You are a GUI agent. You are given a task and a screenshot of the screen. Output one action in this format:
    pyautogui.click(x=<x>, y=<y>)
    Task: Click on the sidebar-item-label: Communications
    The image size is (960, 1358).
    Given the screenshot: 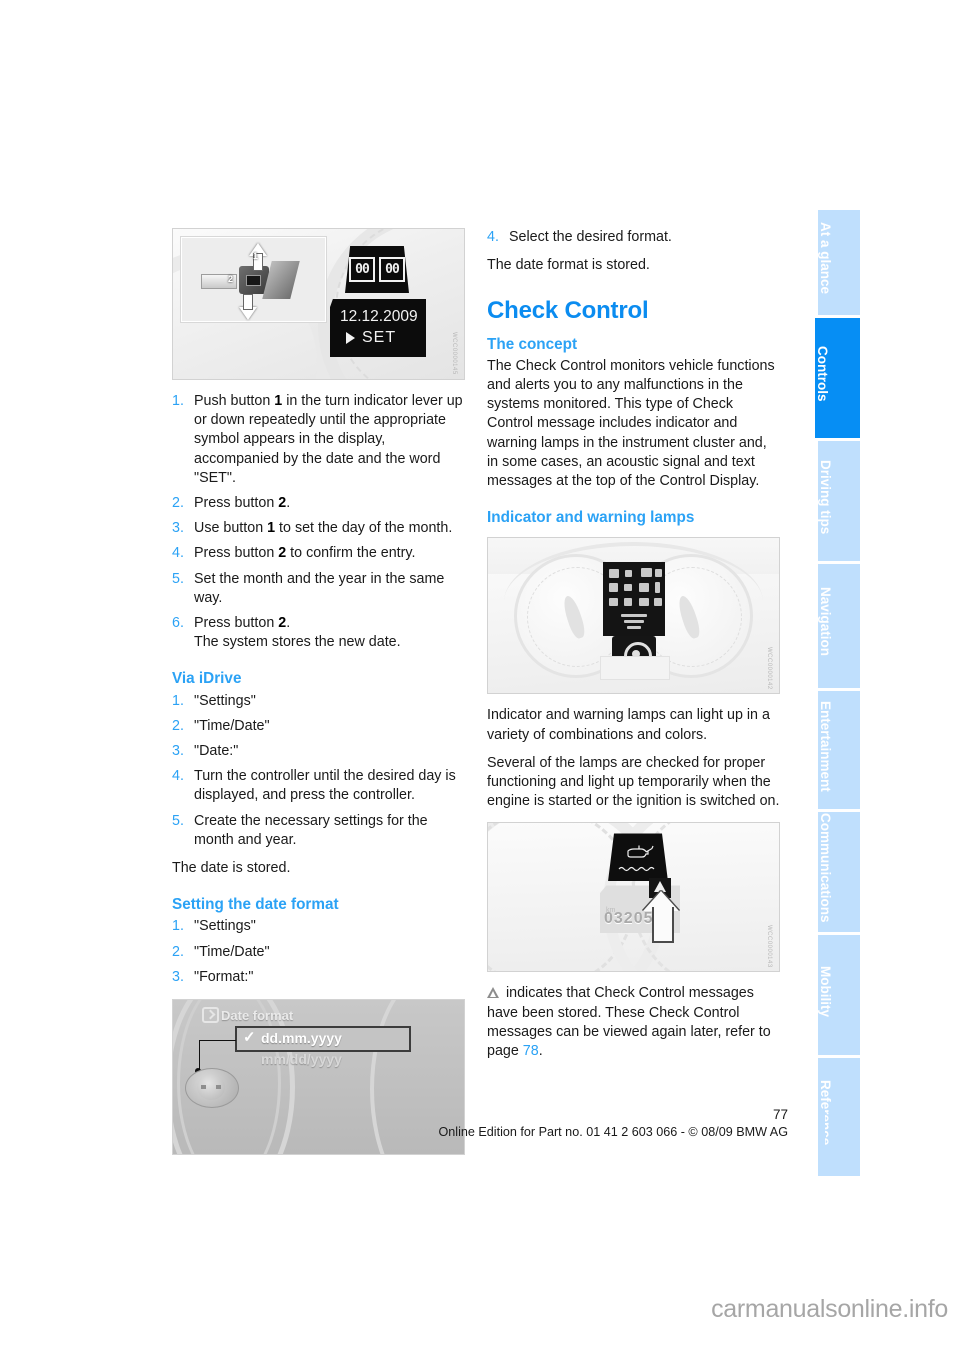 What is the action you would take?
    pyautogui.click(x=825, y=868)
    